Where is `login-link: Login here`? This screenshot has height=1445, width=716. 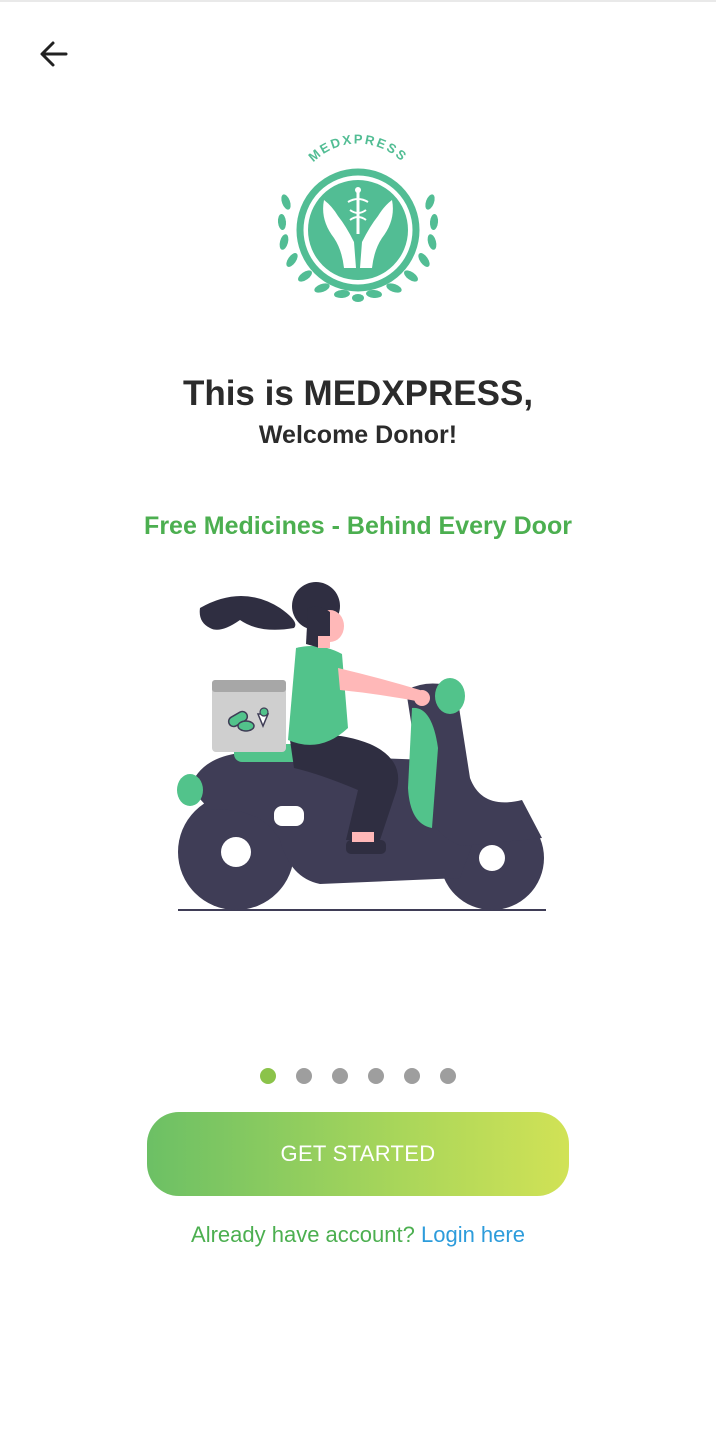 login-link: Login here is located at coordinates (473, 1234).